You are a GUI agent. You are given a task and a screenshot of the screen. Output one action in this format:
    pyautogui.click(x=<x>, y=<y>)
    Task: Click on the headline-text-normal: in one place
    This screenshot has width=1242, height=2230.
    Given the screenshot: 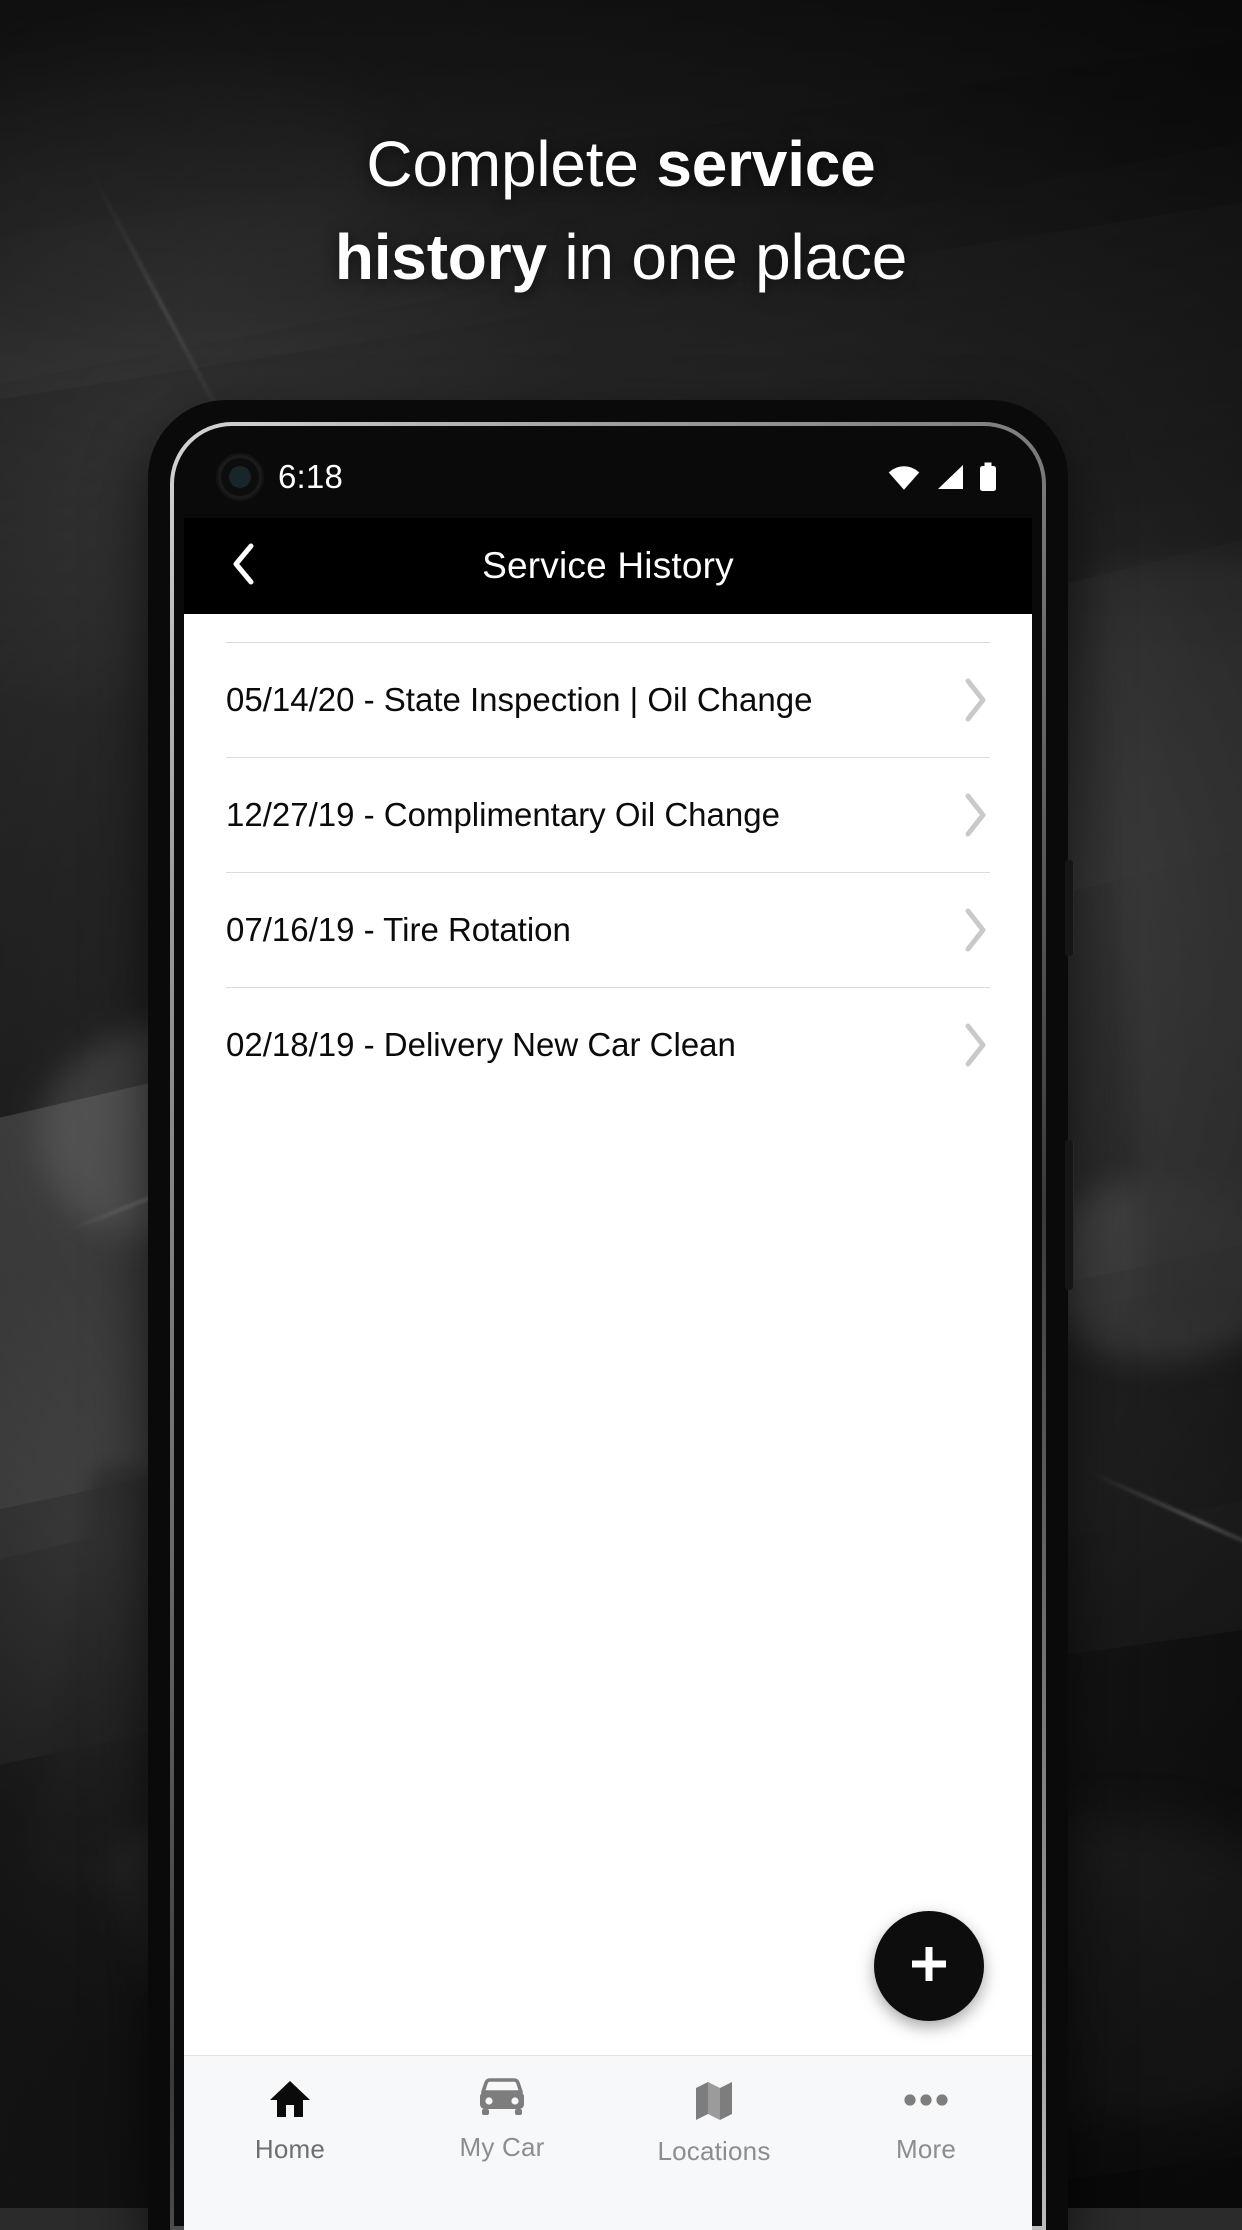 What is the action you would take?
    pyautogui.click(x=727, y=257)
    